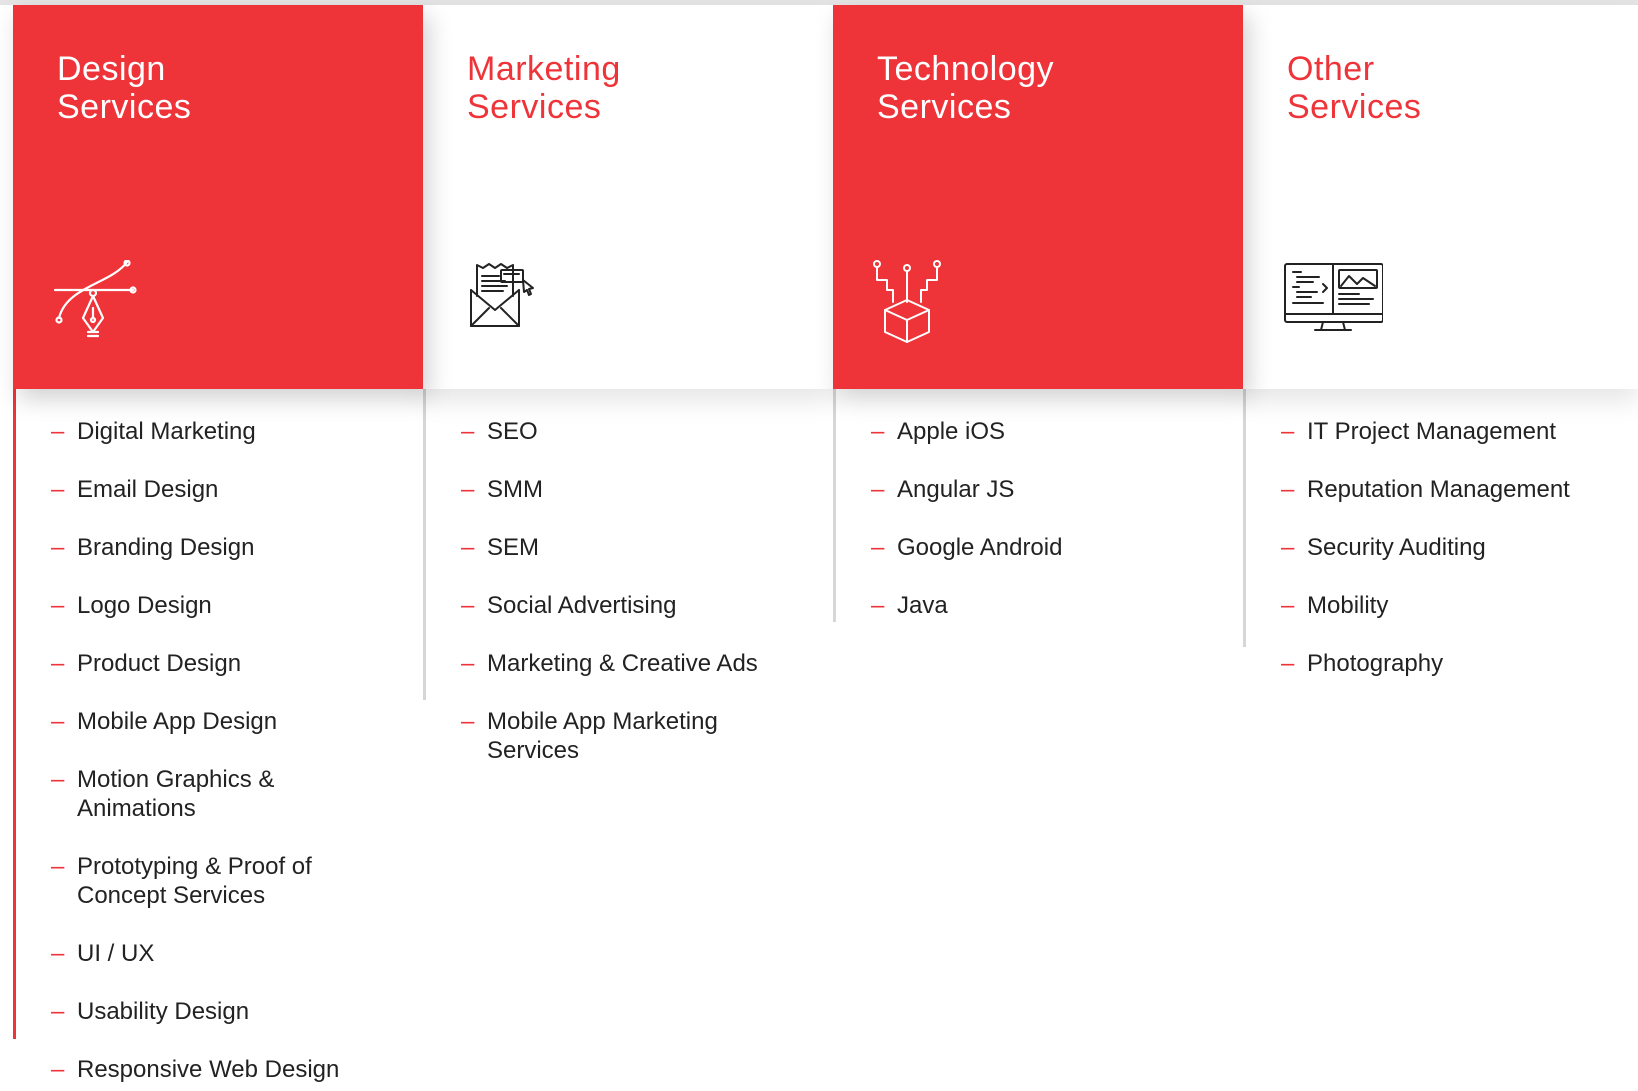 The width and height of the screenshot is (1638, 1091). What do you see at coordinates (502, 295) in the screenshot?
I see `email-newsletter-icon` at bounding box center [502, 295].